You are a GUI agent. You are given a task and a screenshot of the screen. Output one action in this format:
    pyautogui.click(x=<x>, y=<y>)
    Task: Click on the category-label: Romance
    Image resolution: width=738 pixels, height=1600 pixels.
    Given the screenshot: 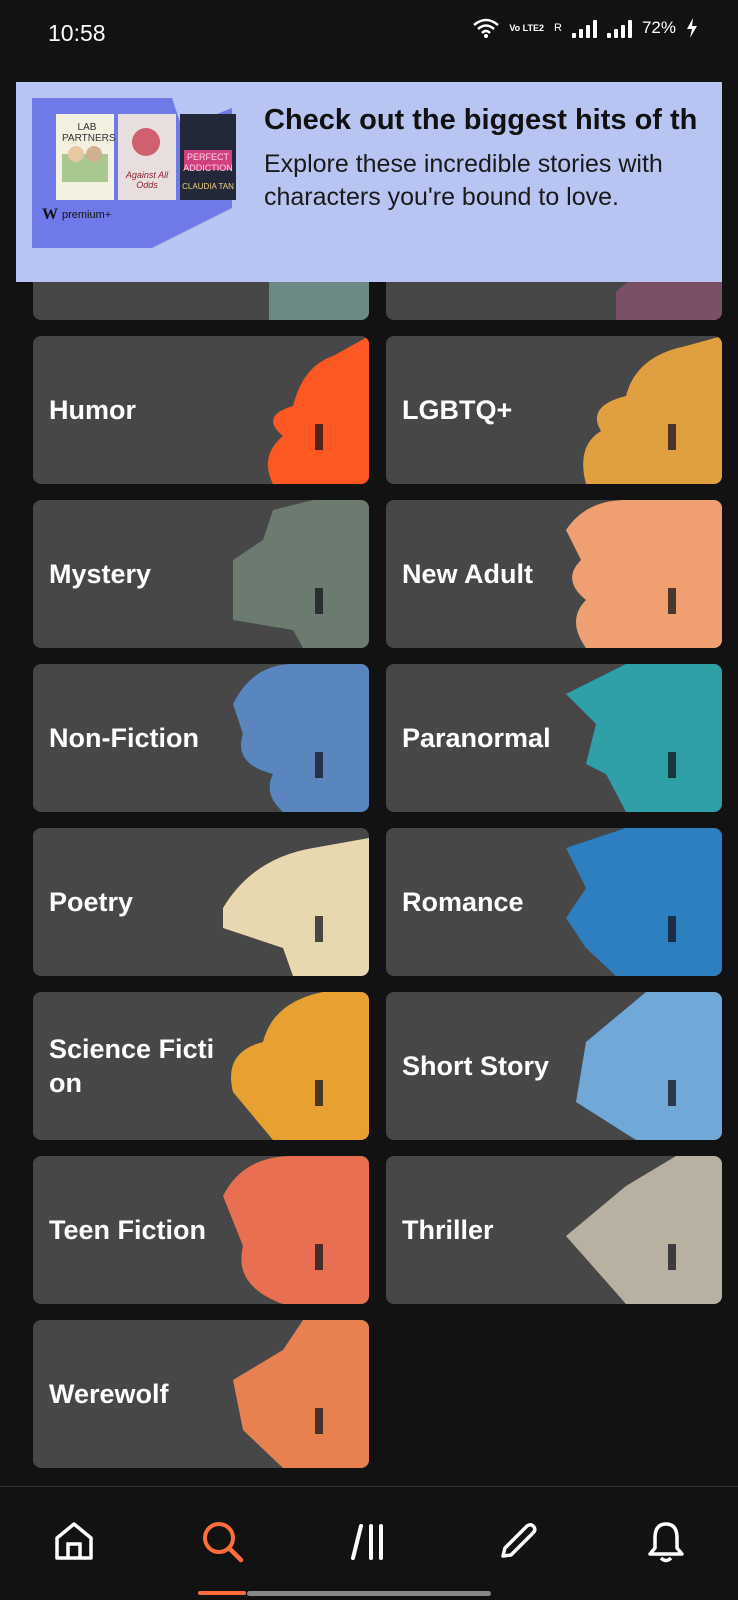 What is the action you would take?
    pyautogui.click(x=463, y=902)
    